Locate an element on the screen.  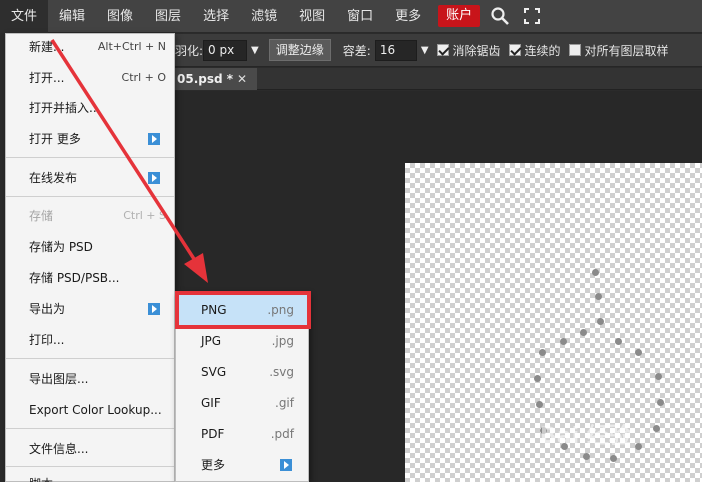
export-more-item: 更多 is located at coordinates (242, 465).